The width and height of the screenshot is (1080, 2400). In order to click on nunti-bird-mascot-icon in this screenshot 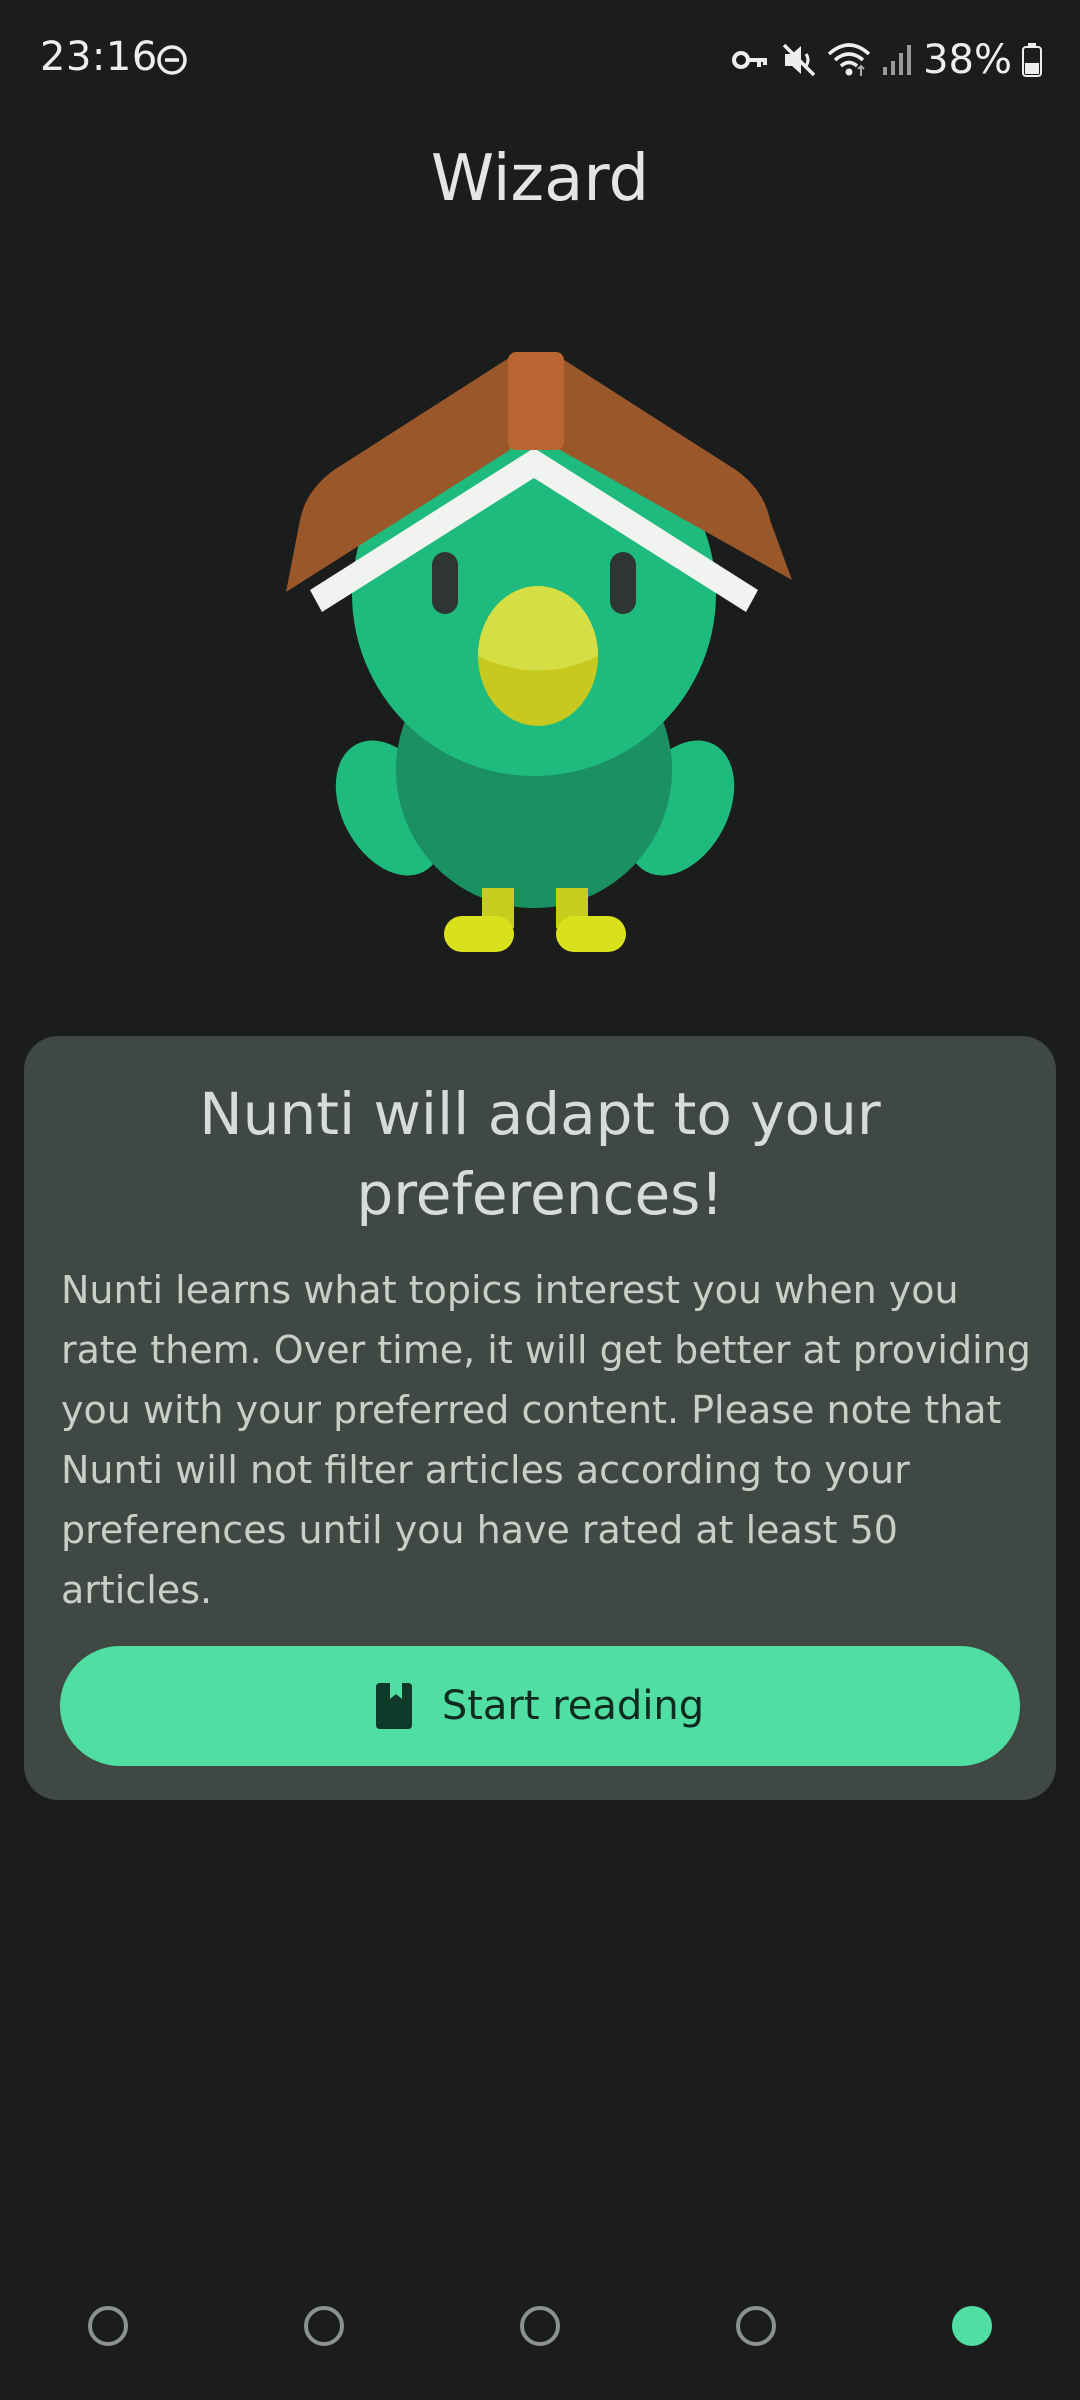, I will do `click(539, 652)`.